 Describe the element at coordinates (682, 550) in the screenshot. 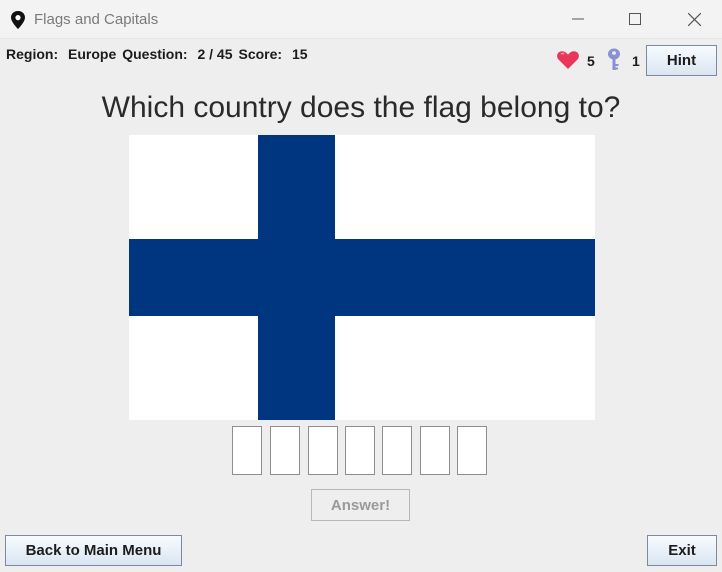

I see `exit-button: Exit` at that location.